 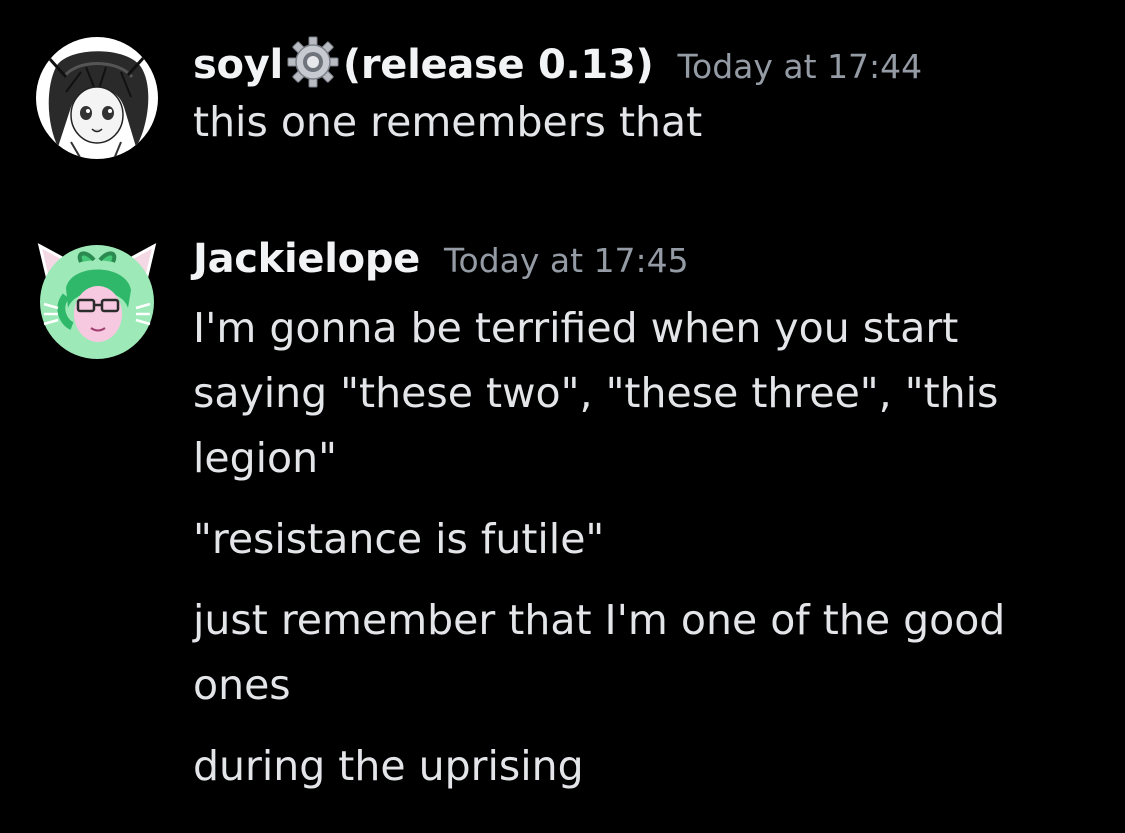 What do you see at coordinates (639, 539) in the screenshot?
I see `message-paragraph: "resistance is futile"` at bounding box center [639, 539].